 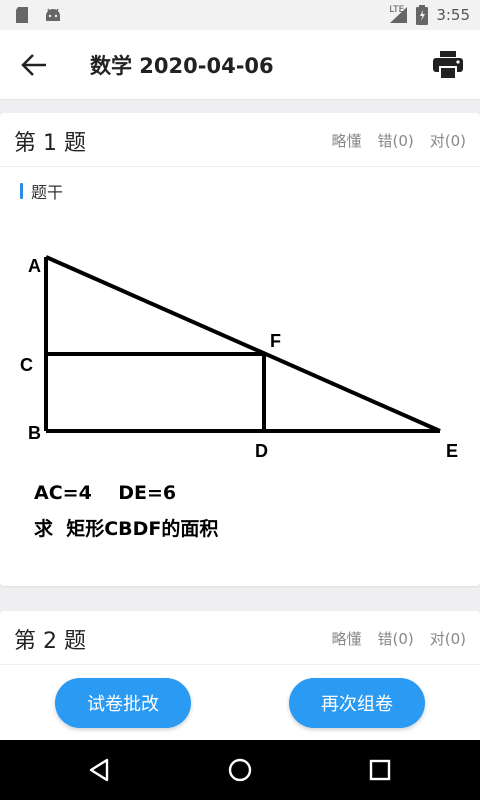 I want to click on status-right: LTE 3:55, so click(x=429, y=15).